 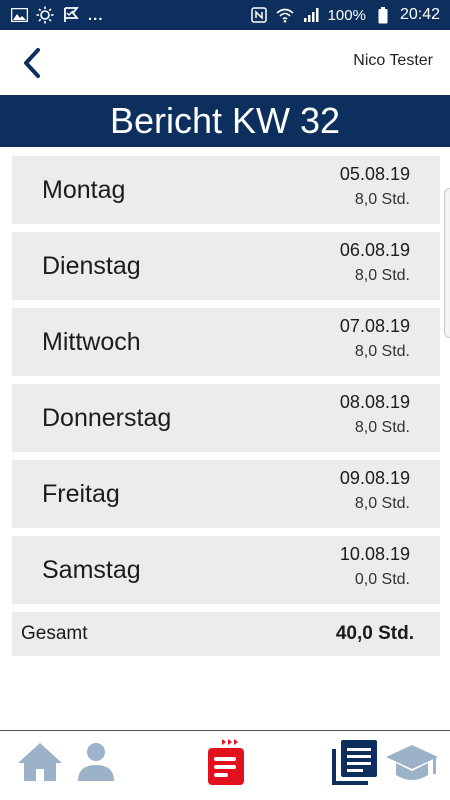 What do you see at coordinates (374, 633) in the screenshot?
I see `total-value: 40,0 Std.` at bounding box center [374, 633].